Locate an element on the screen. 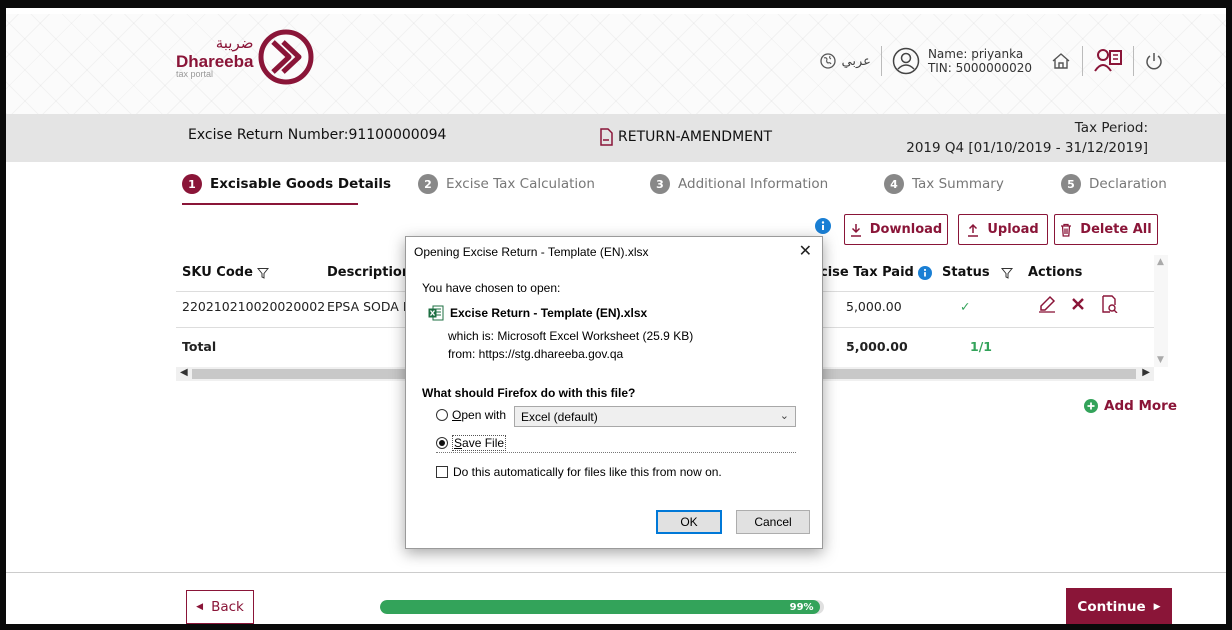 This screenshot has height=630, width=1232. step-excisable-goods: 1 Excisable Goods Details is located at coordinates (286, 184).